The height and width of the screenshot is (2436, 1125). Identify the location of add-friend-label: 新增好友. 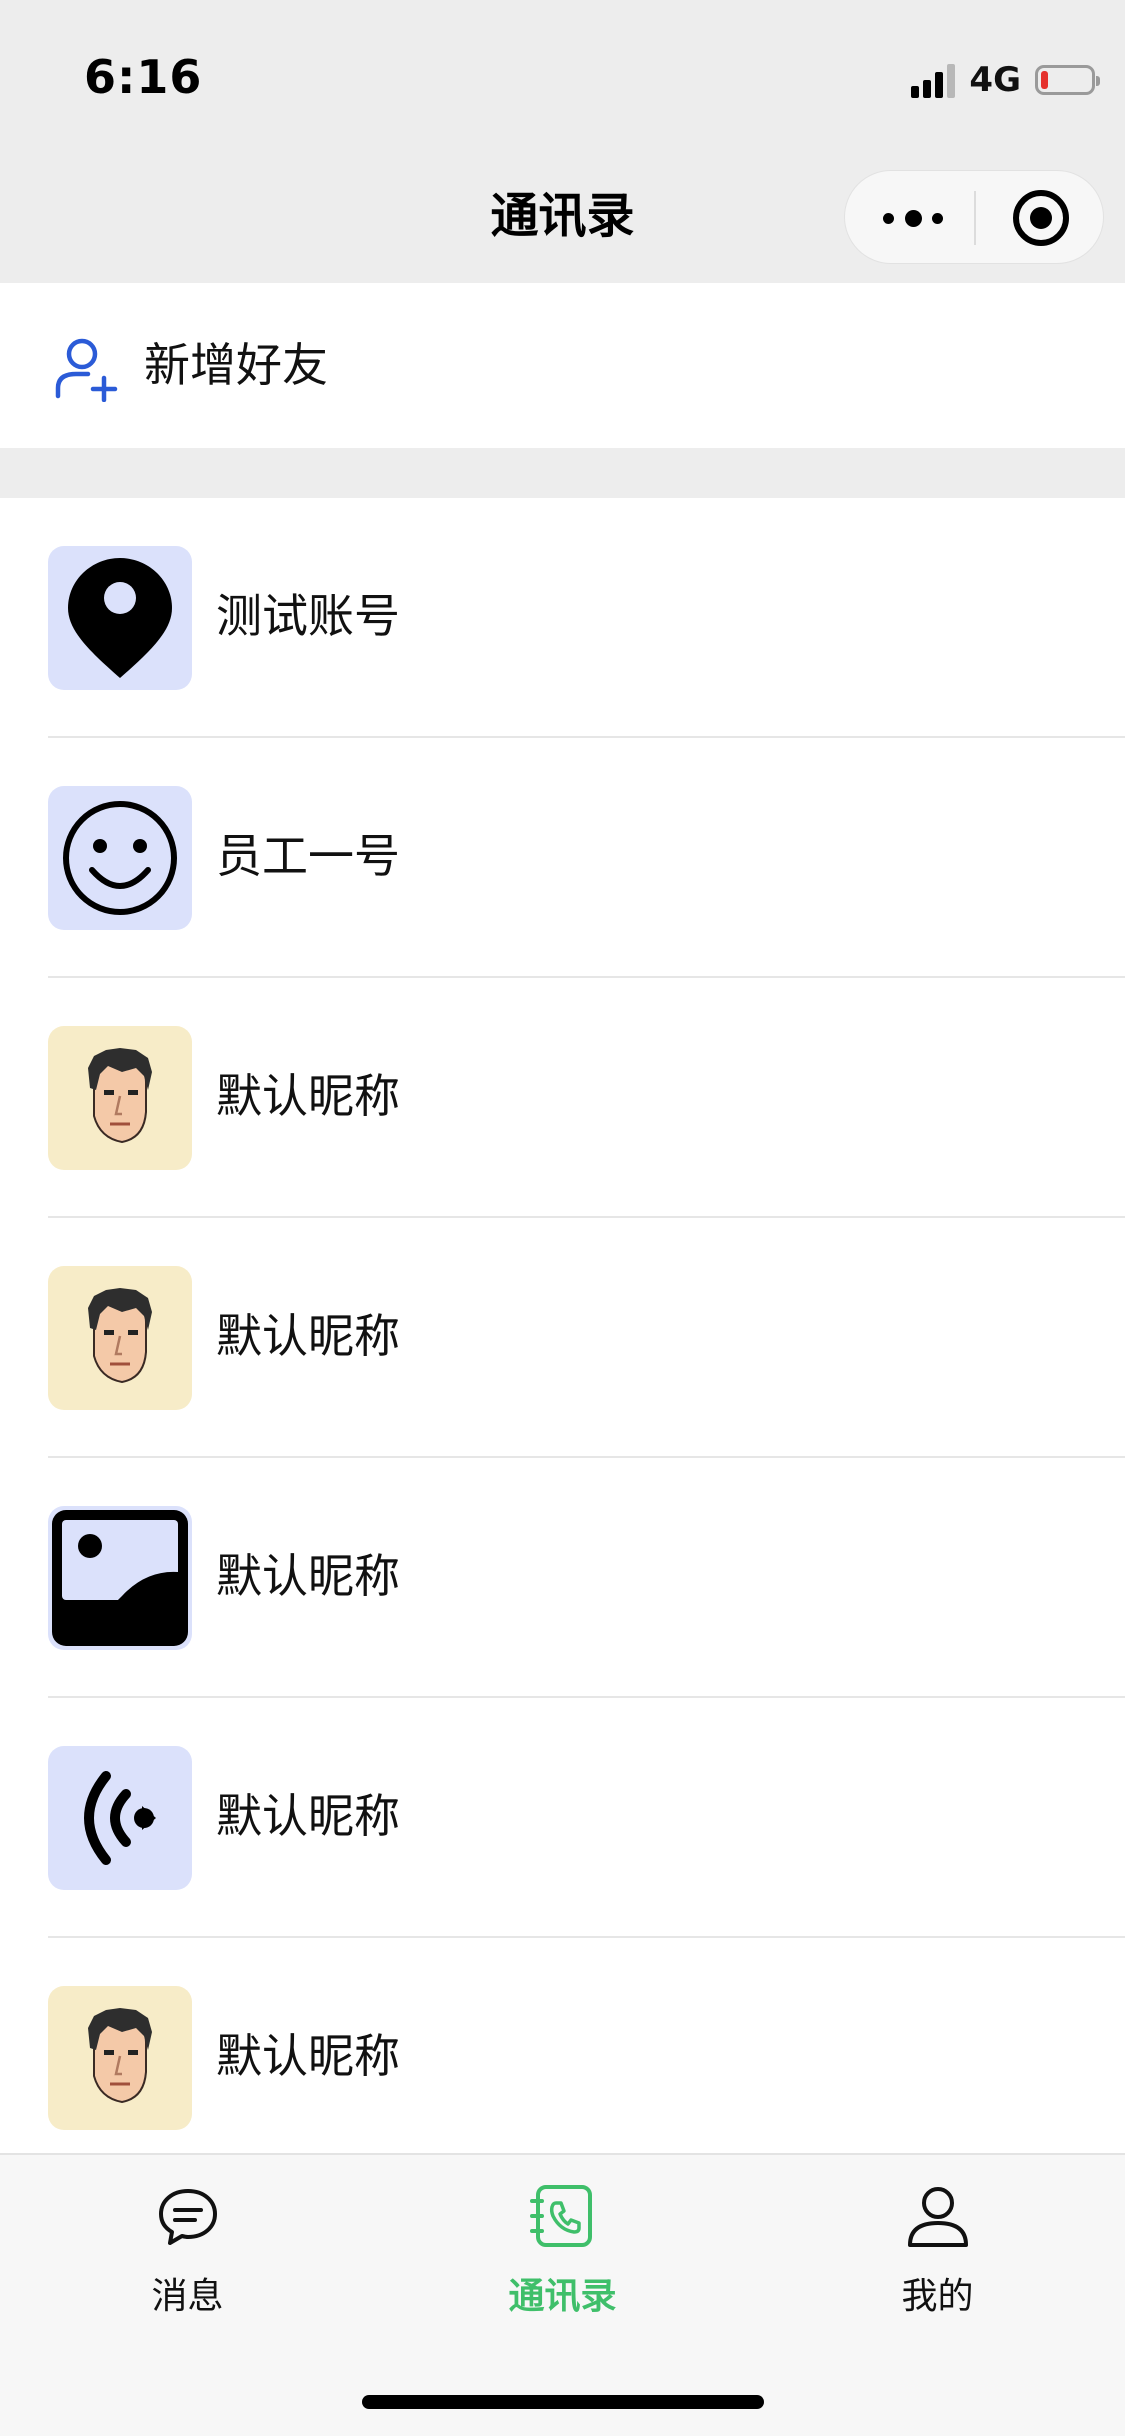
(236, 365).